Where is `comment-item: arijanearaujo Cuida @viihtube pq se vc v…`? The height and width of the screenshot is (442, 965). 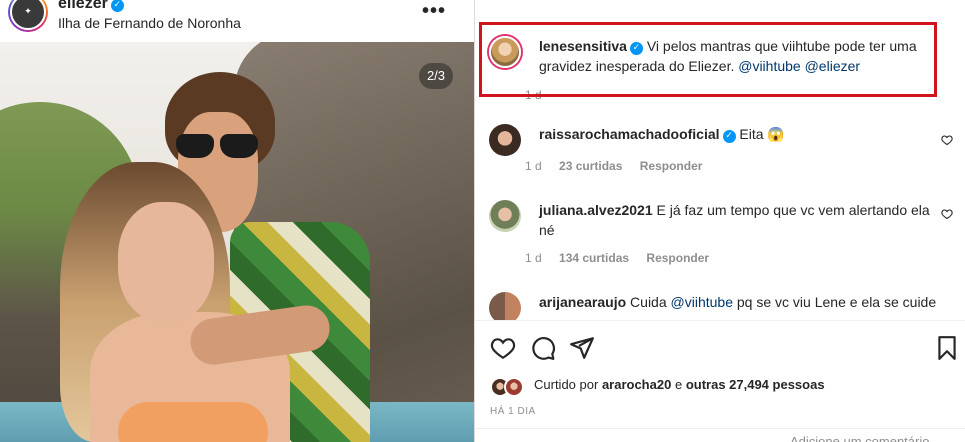 comment-item: arijanearaujo Cuida @viihtube pq se vc v… is located at coordinates (724, 306).